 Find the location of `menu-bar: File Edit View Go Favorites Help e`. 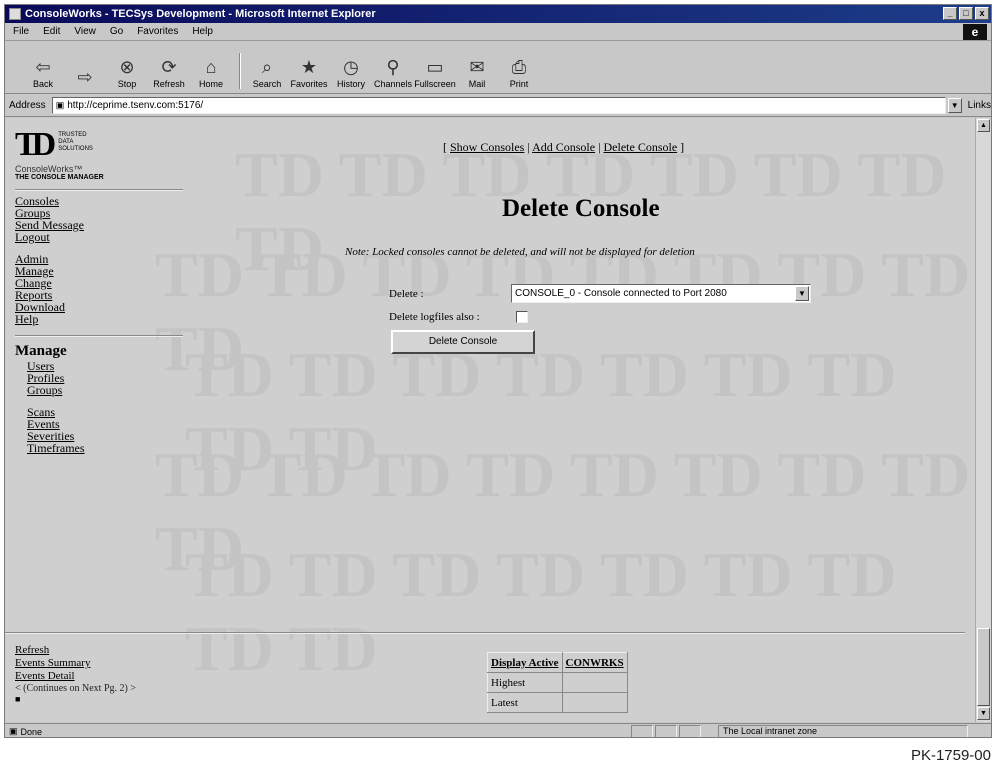

menu-bar: File Edit View Go Favorites Help e is located at coordinates (498, 32).